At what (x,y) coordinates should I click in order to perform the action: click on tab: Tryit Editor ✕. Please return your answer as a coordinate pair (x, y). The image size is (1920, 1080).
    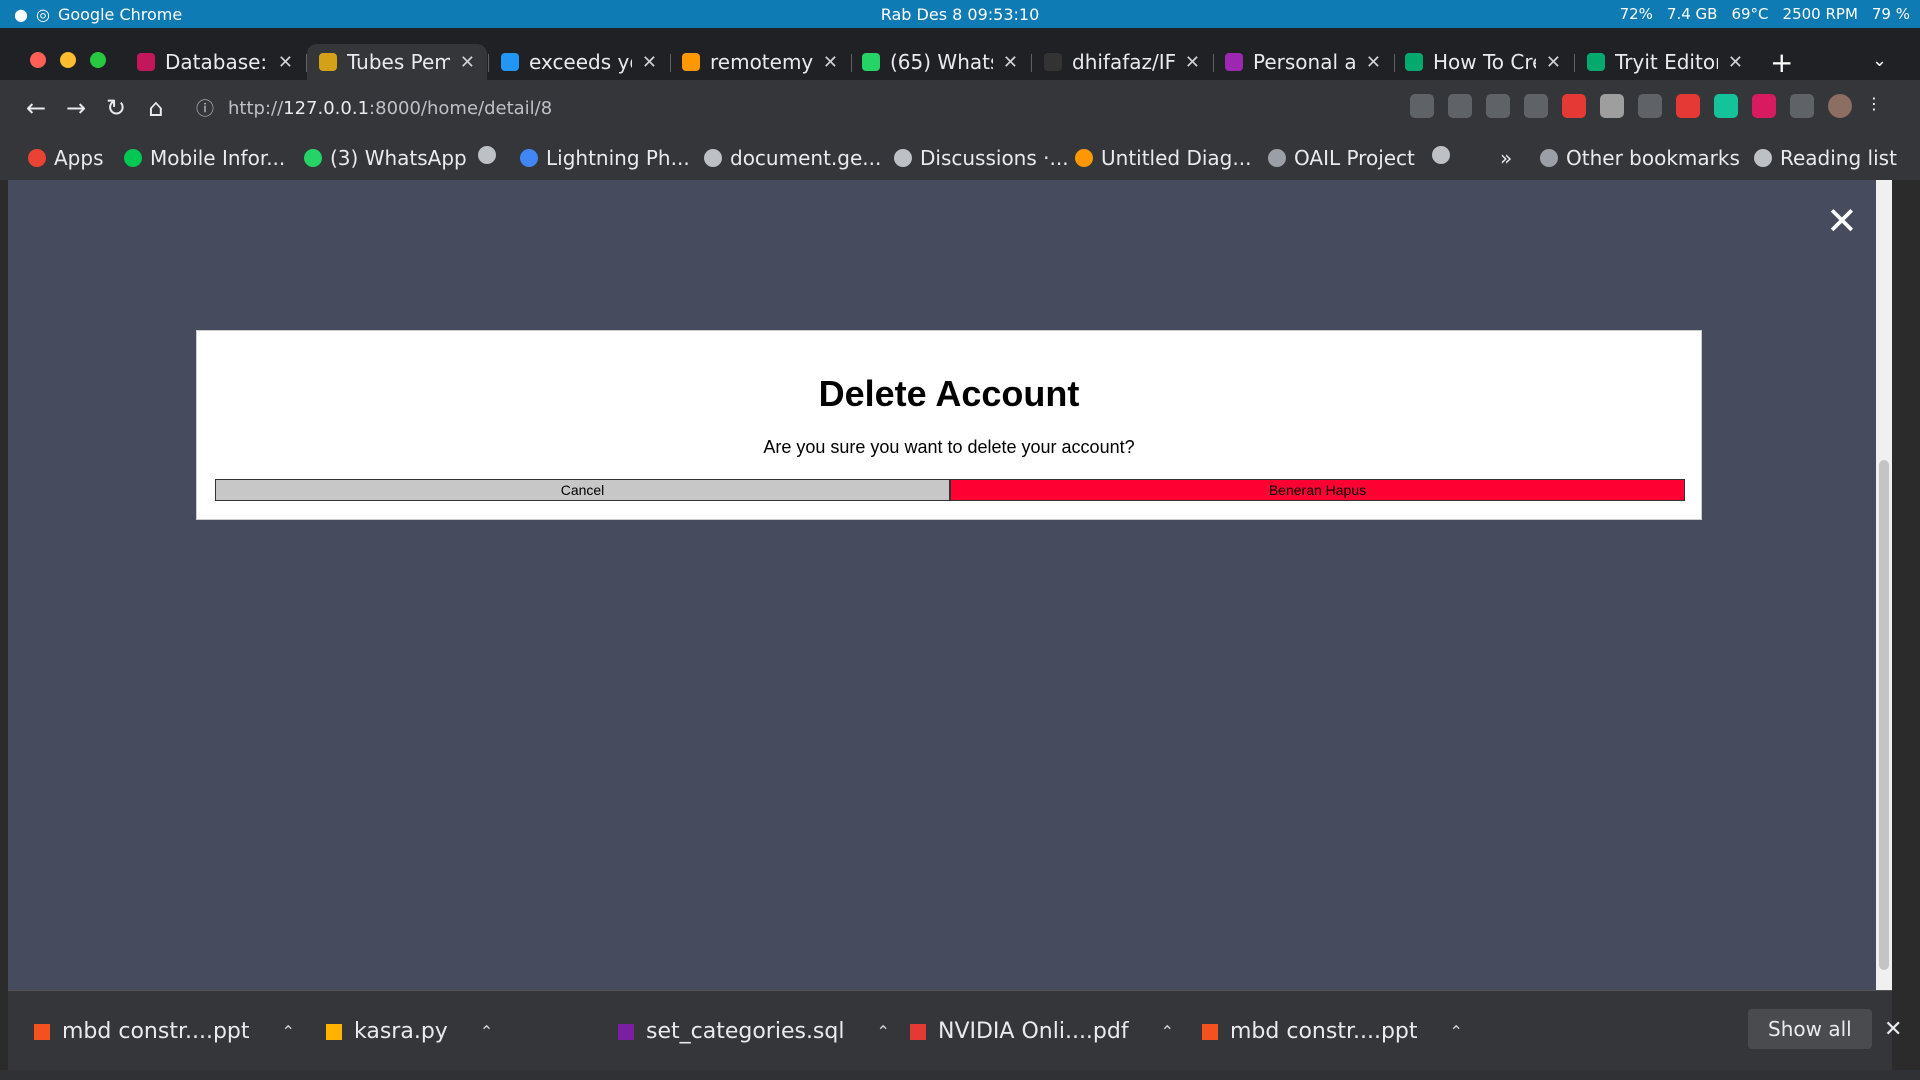
    Looking at the image, I should click on (1665, 62).